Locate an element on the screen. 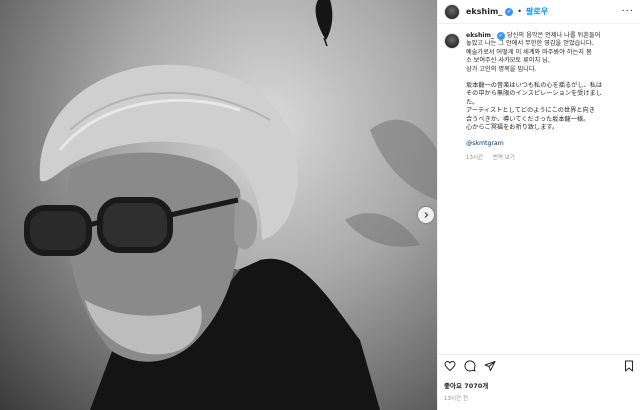 The width and height of the screenshot is (640, 410). save-button is located at coordinates (629, 366).